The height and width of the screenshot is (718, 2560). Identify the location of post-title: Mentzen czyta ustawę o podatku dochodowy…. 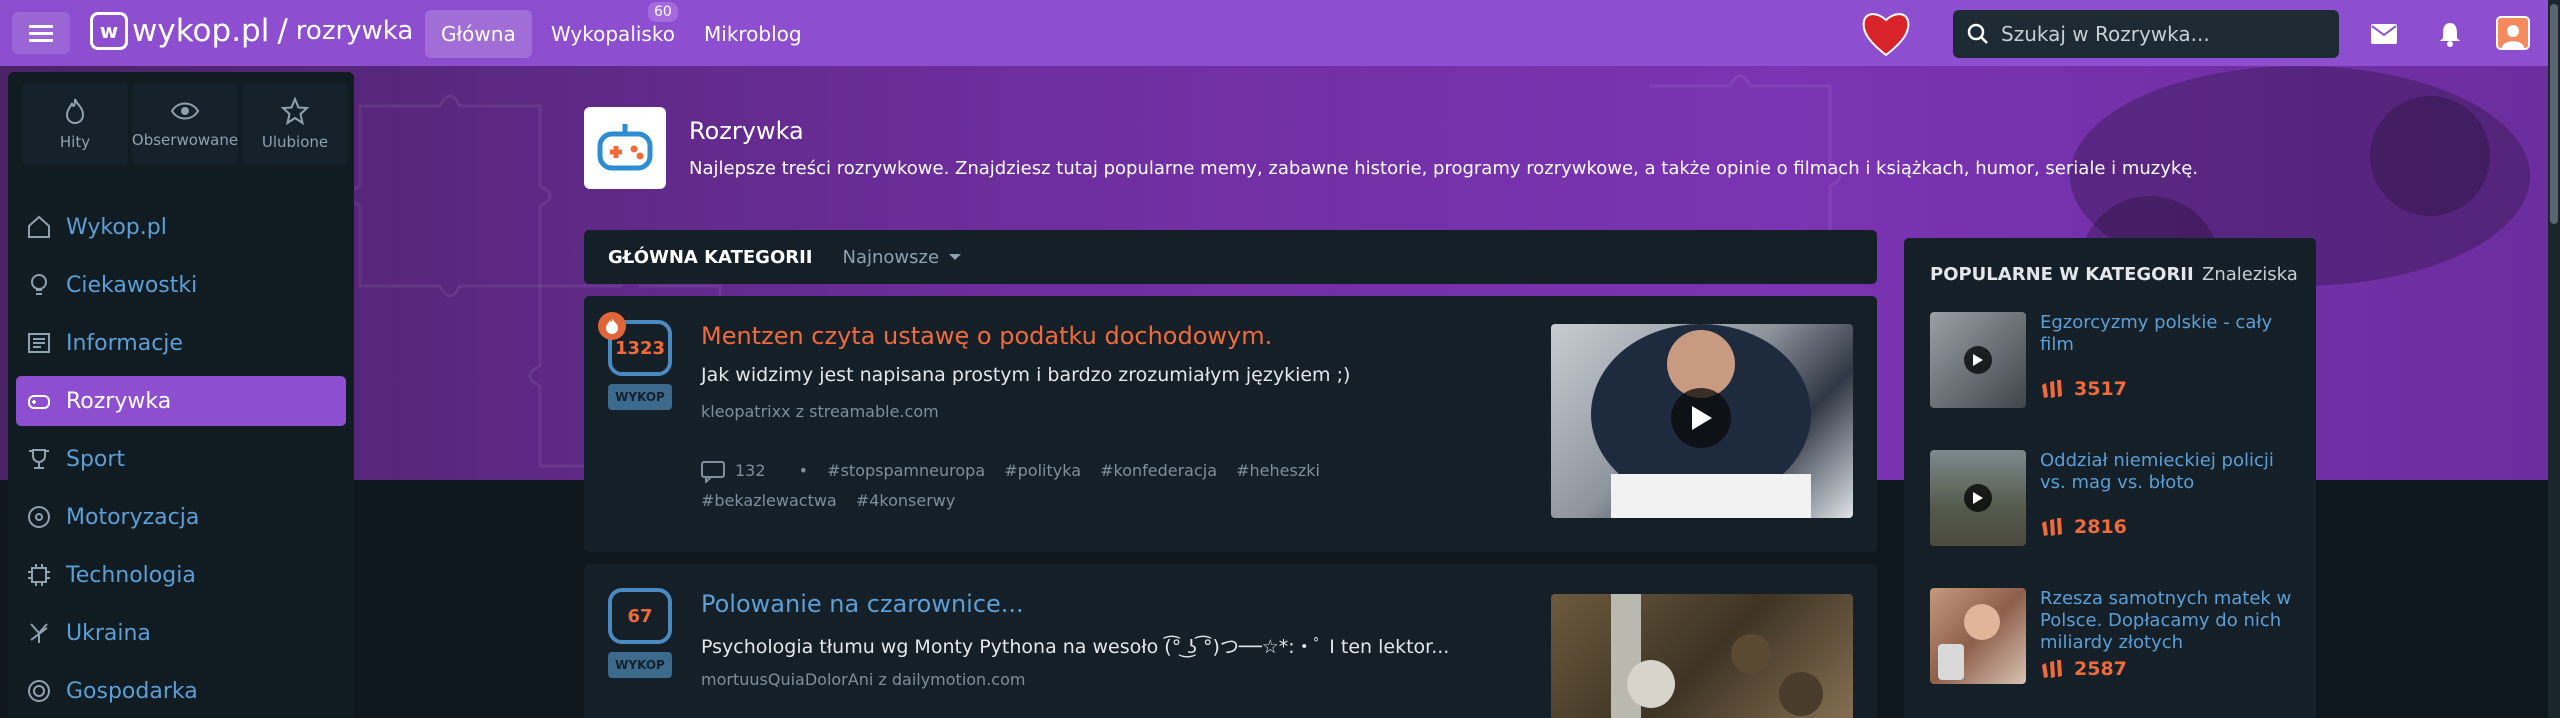
(986, 336).